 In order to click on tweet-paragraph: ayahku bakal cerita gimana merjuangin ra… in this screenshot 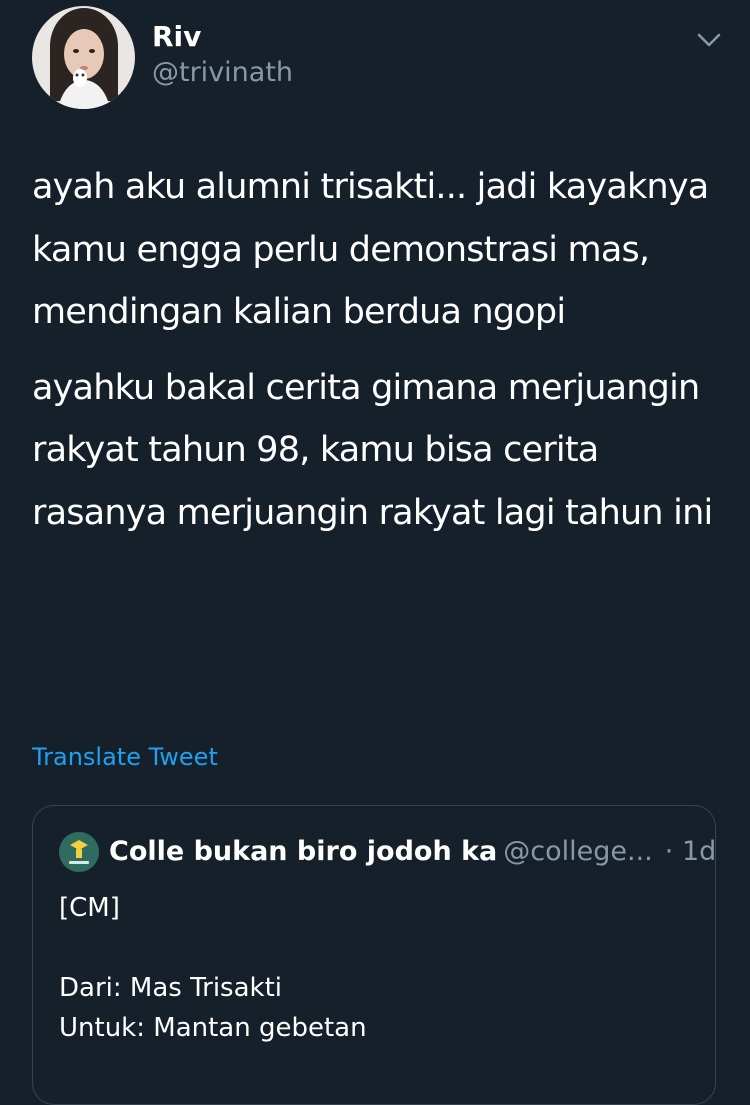, I will do `click(372, 450)`.